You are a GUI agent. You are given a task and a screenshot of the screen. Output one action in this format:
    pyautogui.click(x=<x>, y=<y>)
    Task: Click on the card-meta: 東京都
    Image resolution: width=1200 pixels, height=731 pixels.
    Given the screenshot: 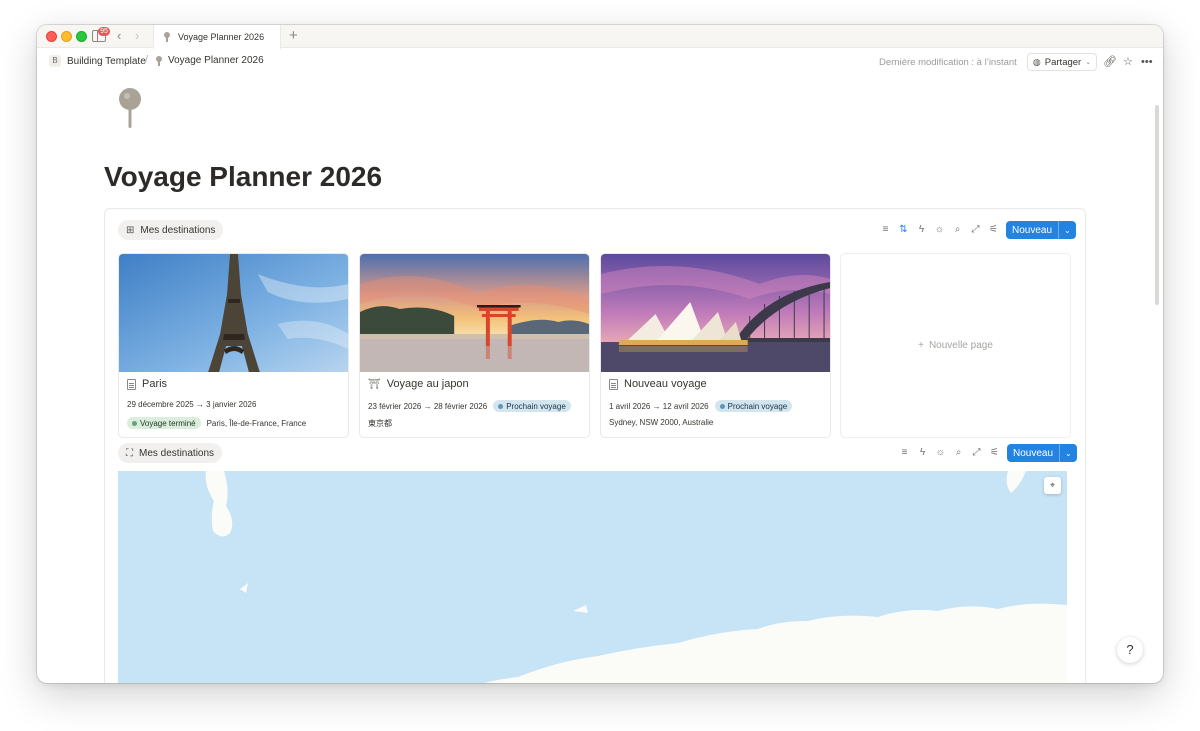 What is the action you would take?
    pyautogui.click(x=380, y=423)
    